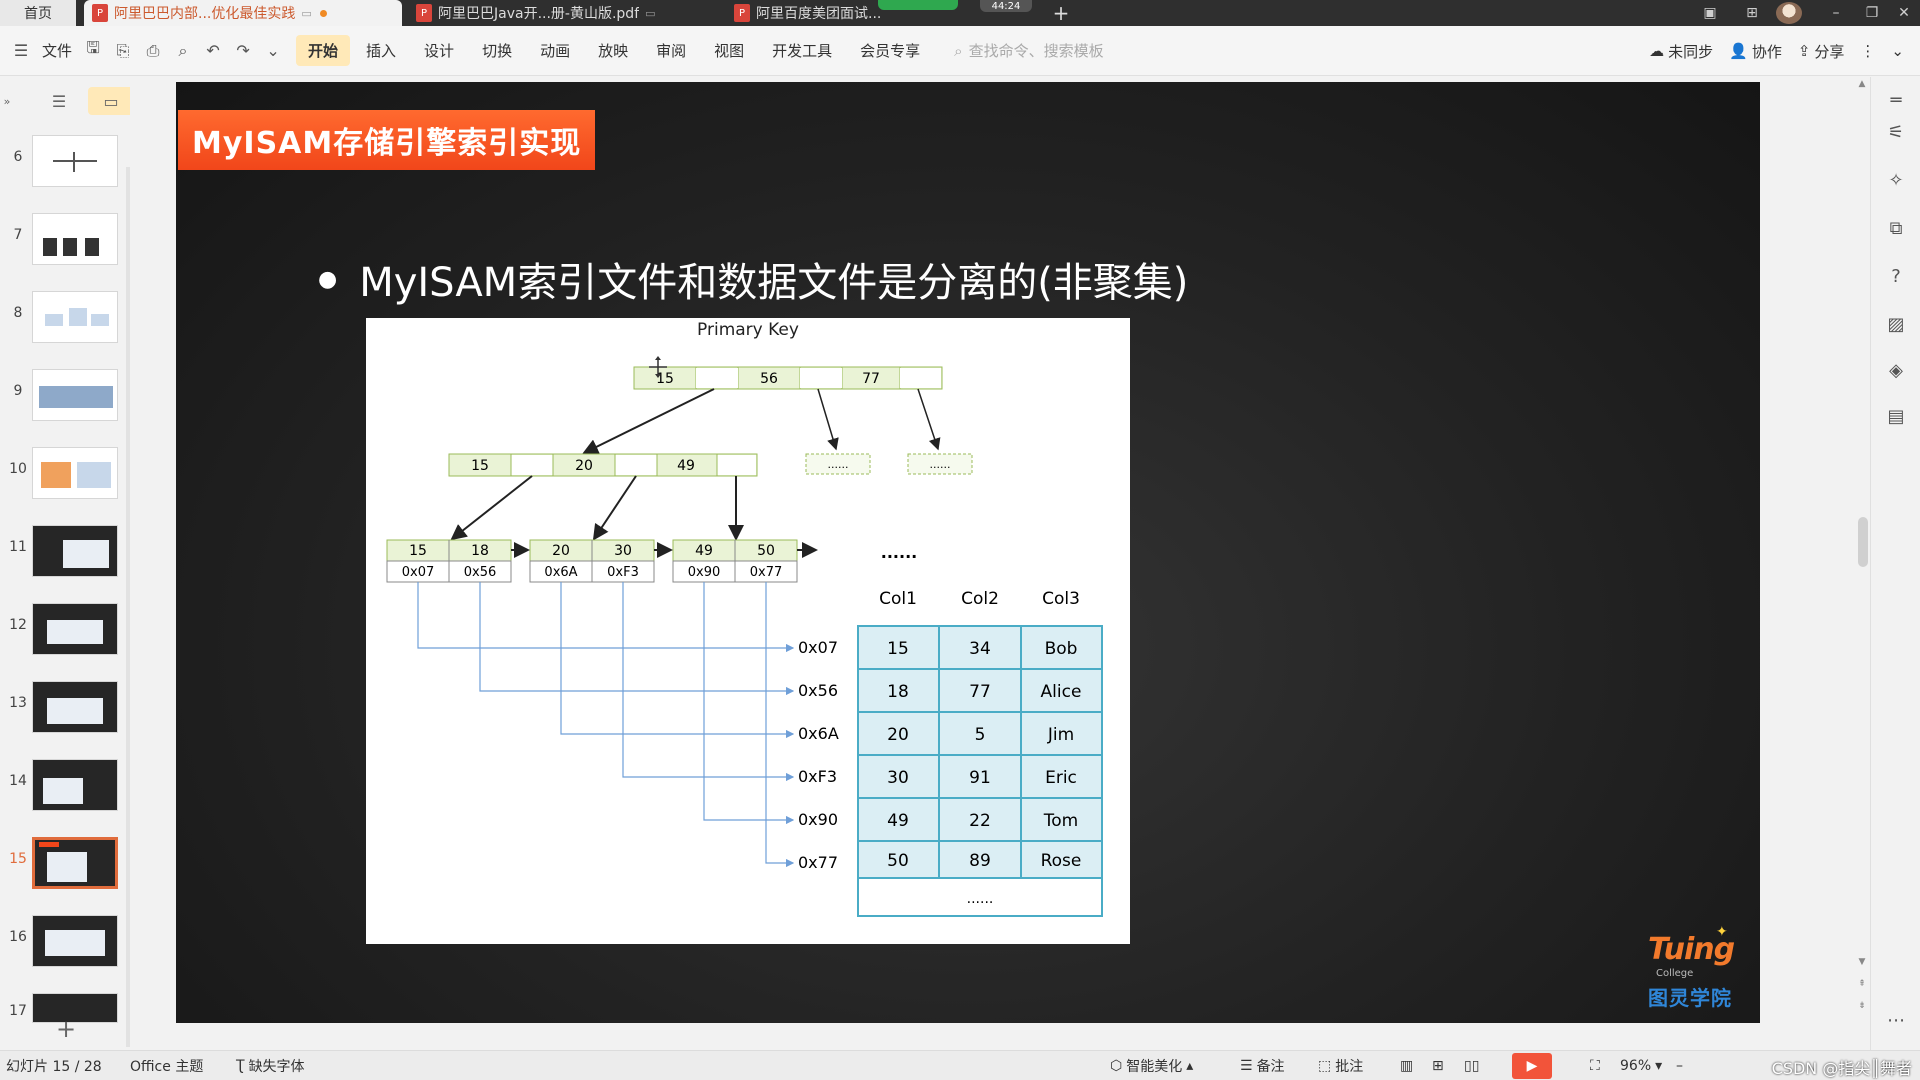 This screenshot has width=1920, height=1080. What do you see at coordinates (111, 101) in the screenshot?
I see `thumbnail-view-icon: ▭` at bounding box center [111, 101].